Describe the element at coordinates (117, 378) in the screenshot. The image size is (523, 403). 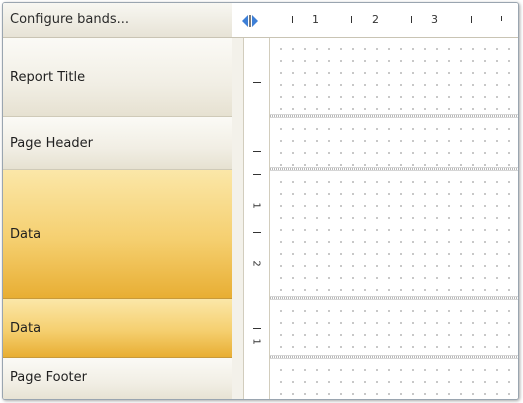
I see `band-page-footer: Page Footer` at that location.